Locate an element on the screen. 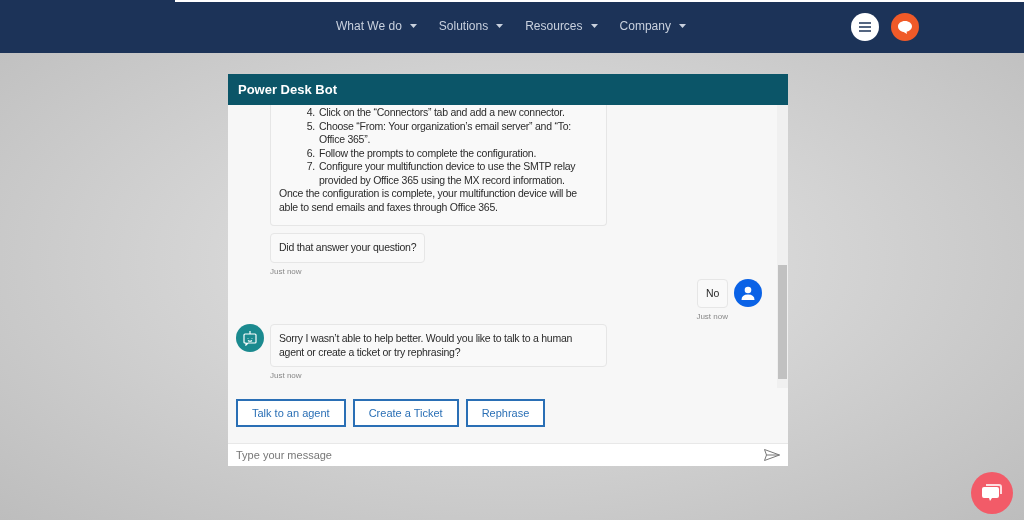  list-number: 6. is located at coordinates (310, 153).